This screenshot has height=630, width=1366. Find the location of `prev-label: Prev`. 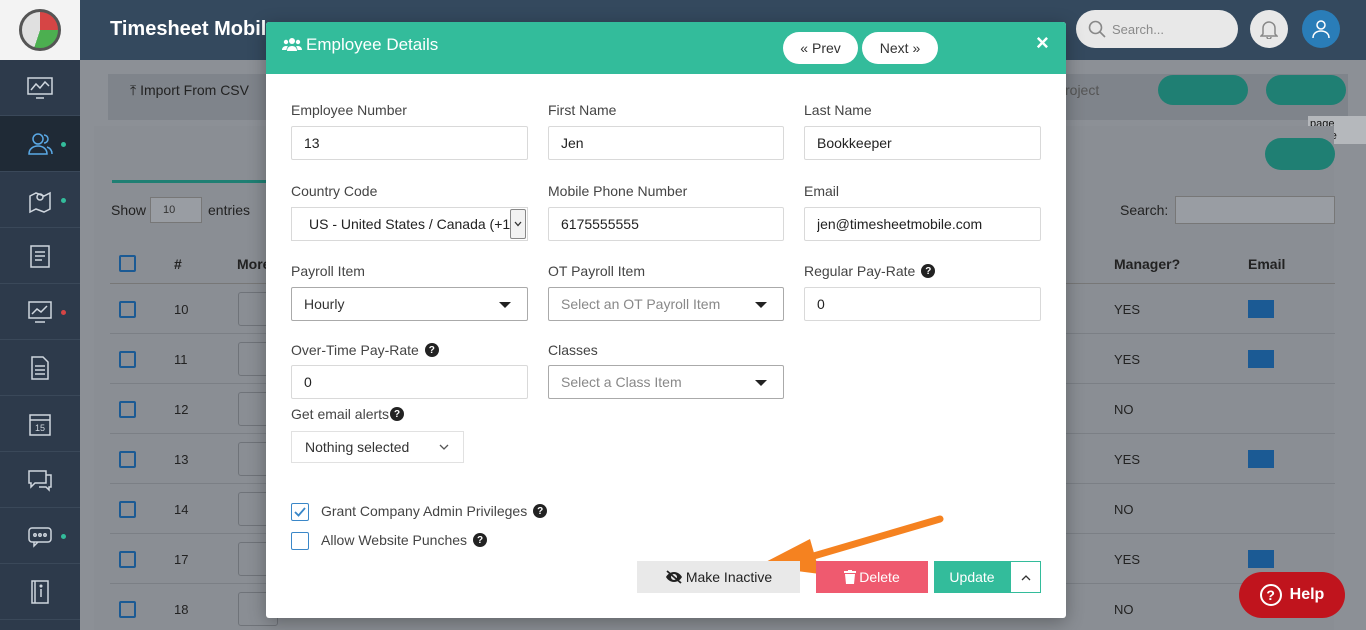

prev-label: Prev is located at coordinates (826, 48).